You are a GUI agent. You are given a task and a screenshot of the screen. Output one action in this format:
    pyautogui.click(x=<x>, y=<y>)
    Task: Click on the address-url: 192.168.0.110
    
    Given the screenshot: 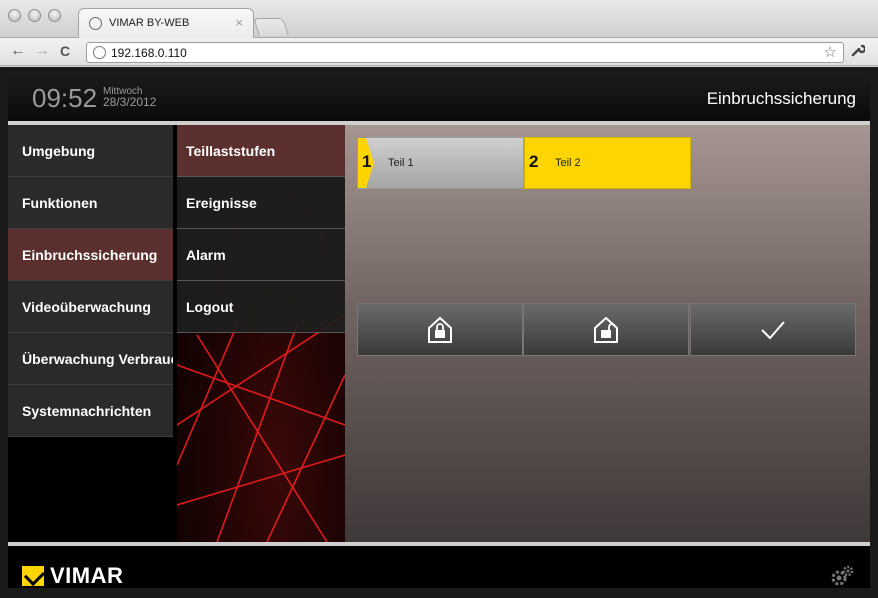 What is the action you would take?
    pyautogui.click(x=149, y=53)
    